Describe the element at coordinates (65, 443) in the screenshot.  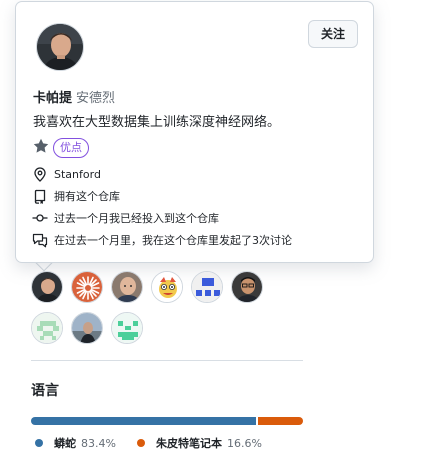
I see `language-name: 蟒蛇` at that location.